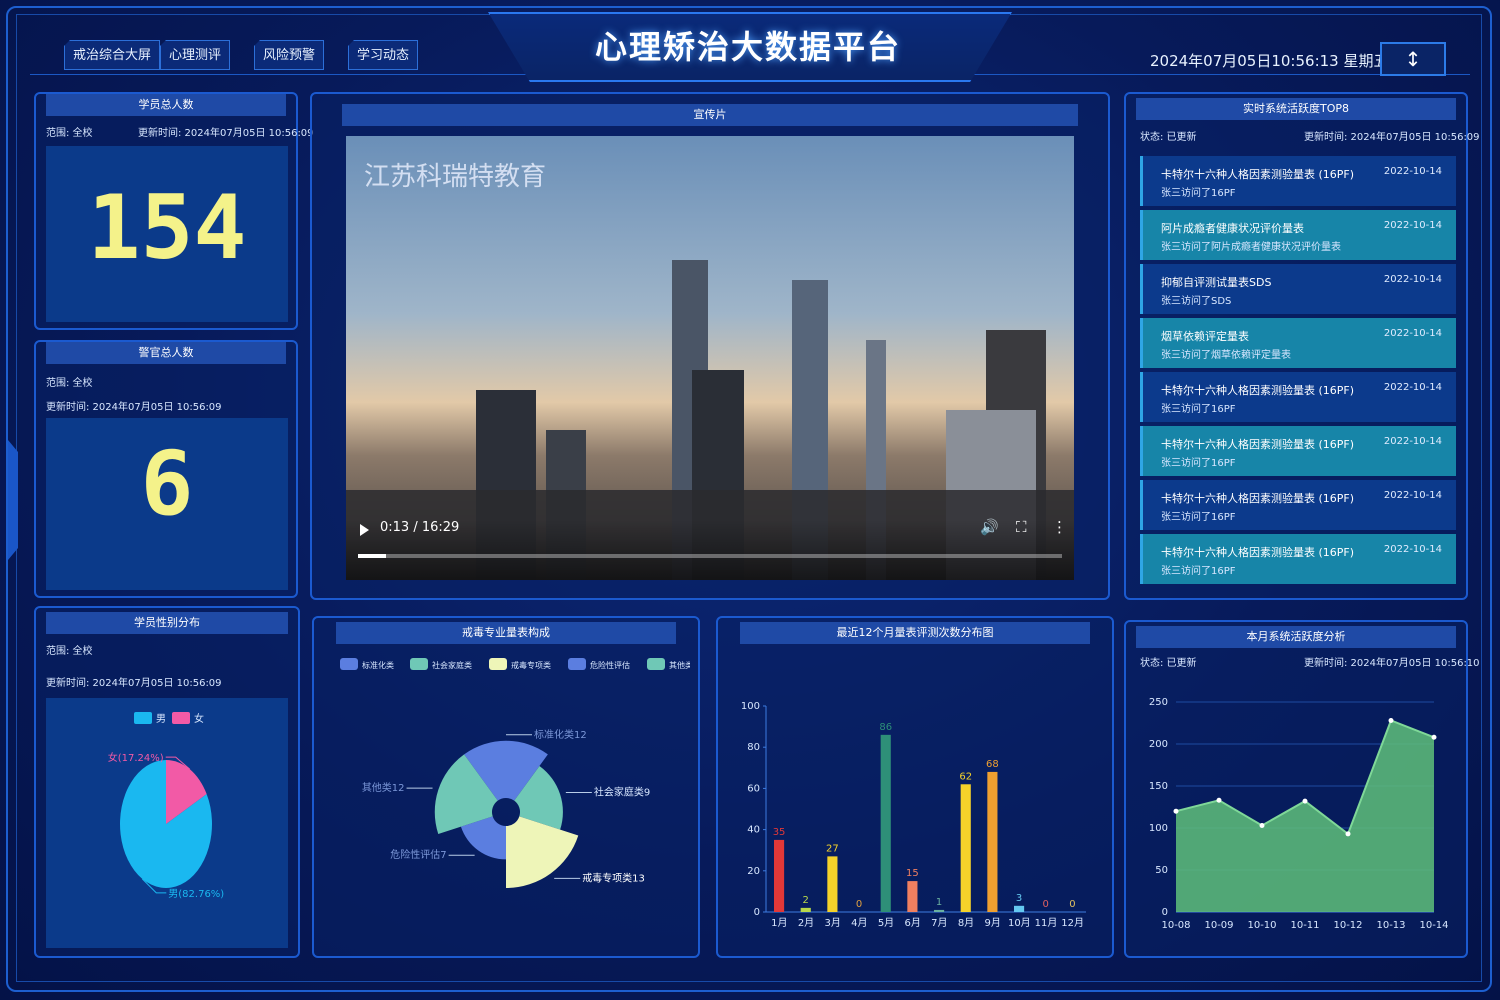  What do you see at coordinates (195, 55) in the screenshot?
I see `nav-assessment: 心理测评` at bounding box center [195, 55].